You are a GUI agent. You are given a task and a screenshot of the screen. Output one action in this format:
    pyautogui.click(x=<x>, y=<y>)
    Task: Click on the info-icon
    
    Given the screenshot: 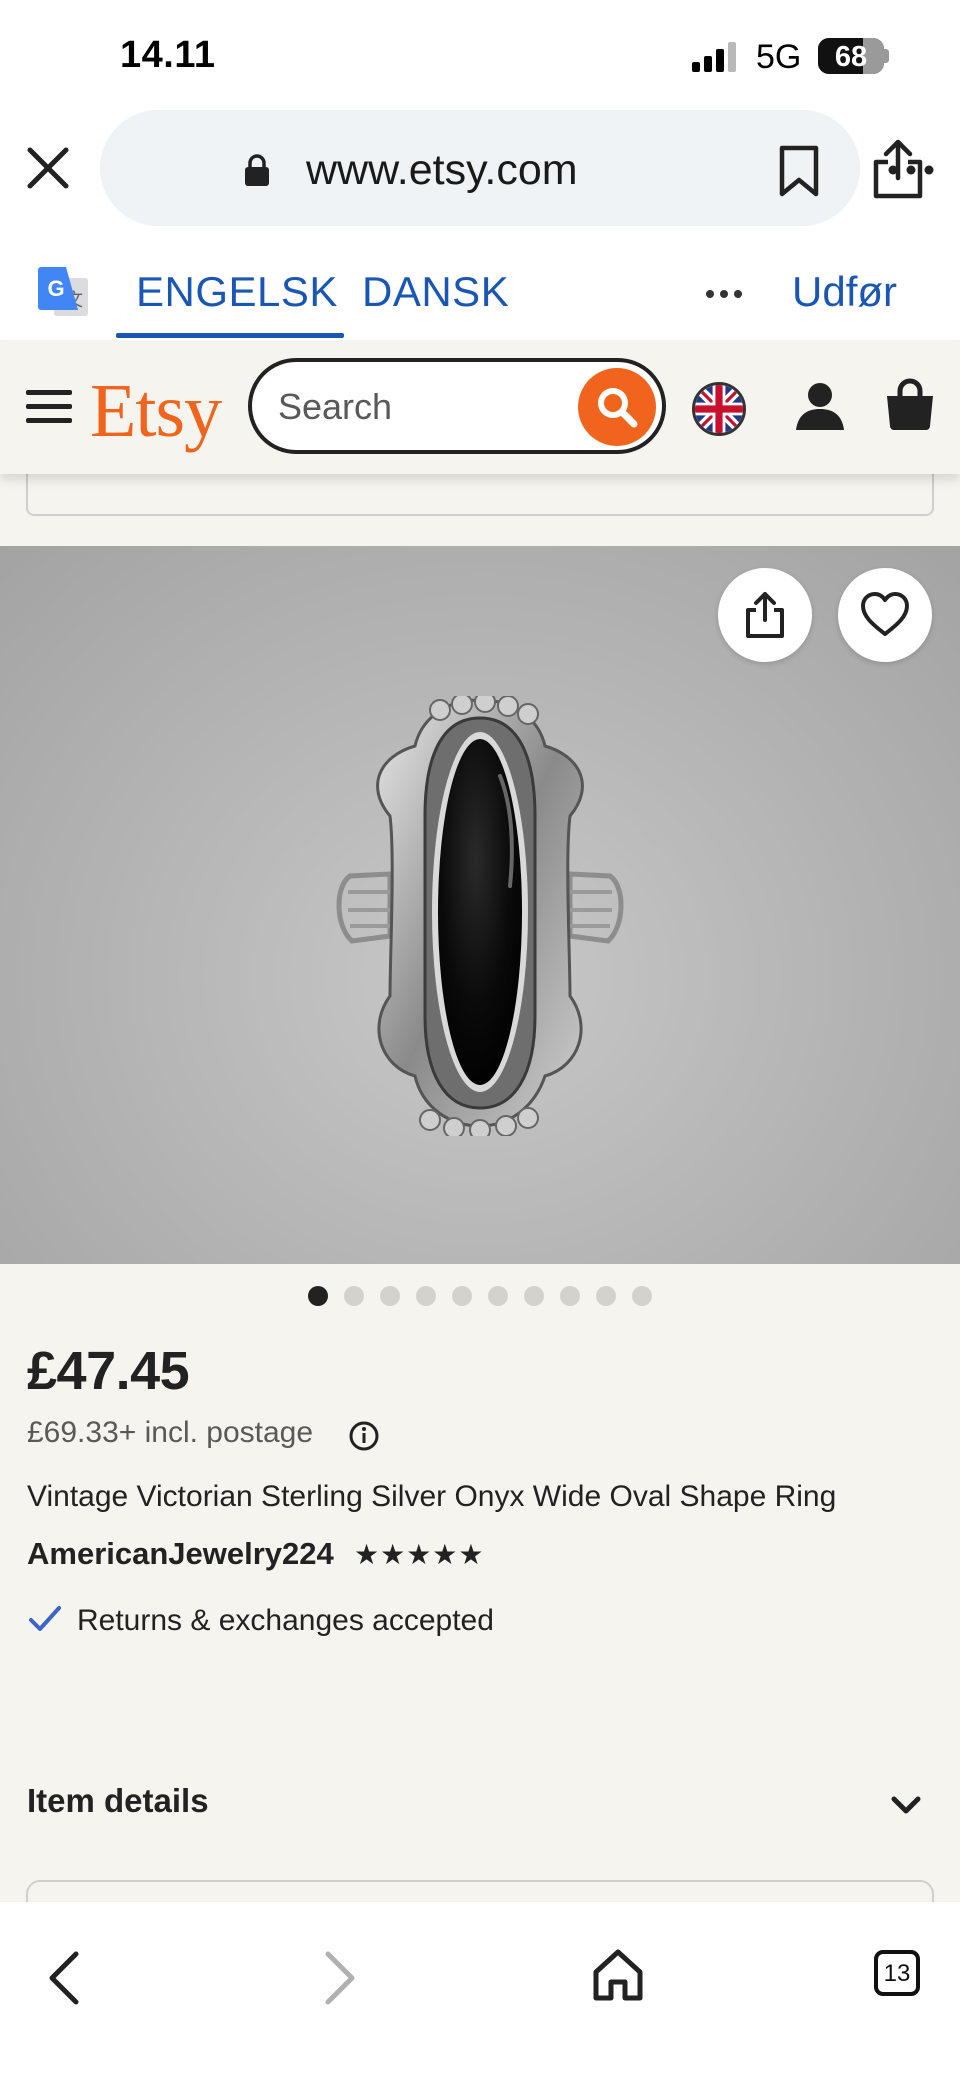 What is the action you would take?
    pyautogui.click(x=364, y=1436)
    